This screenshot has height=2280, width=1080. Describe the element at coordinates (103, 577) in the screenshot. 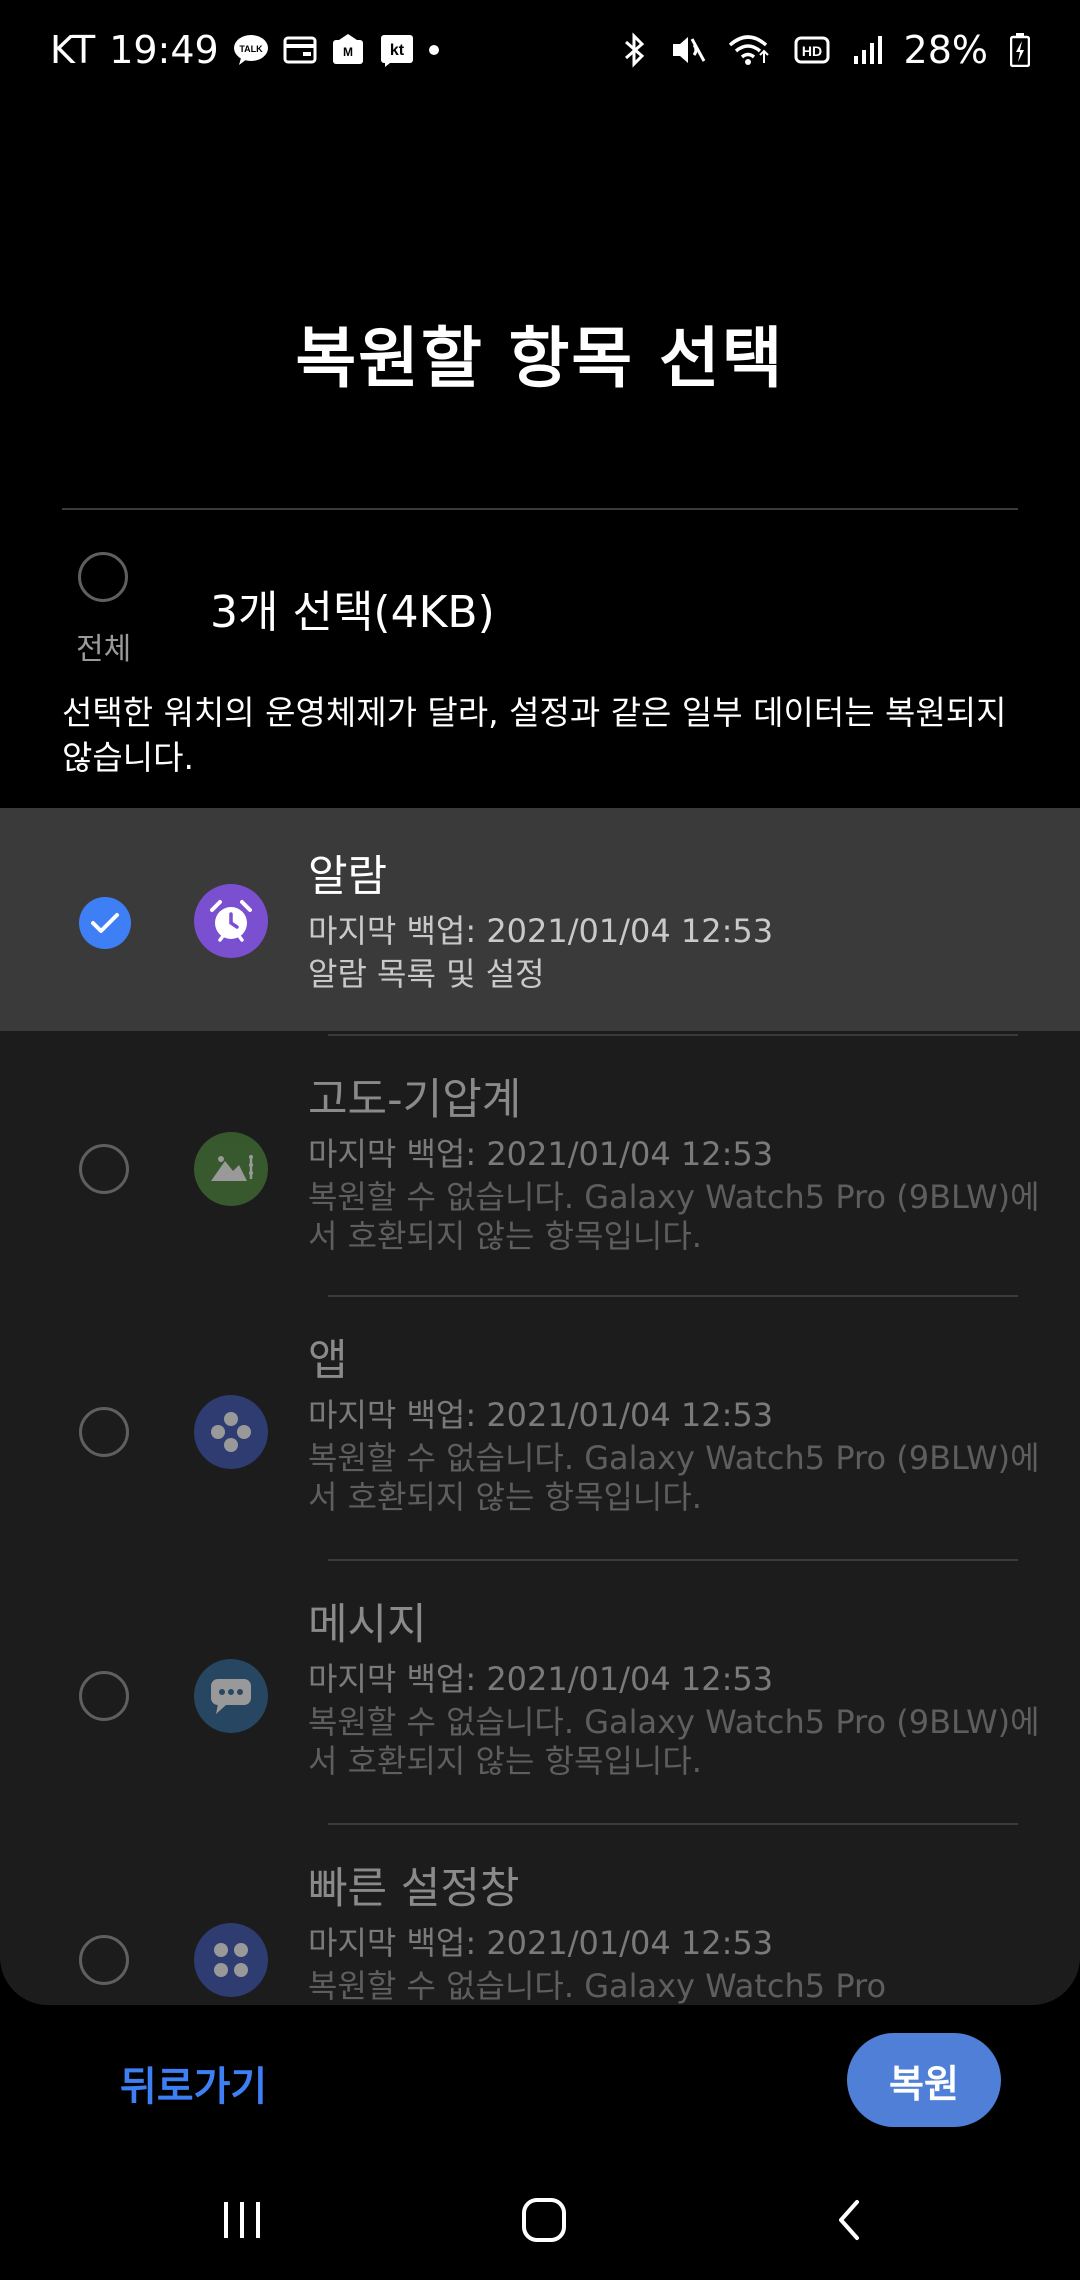

I see `select-all-radio` at that location.